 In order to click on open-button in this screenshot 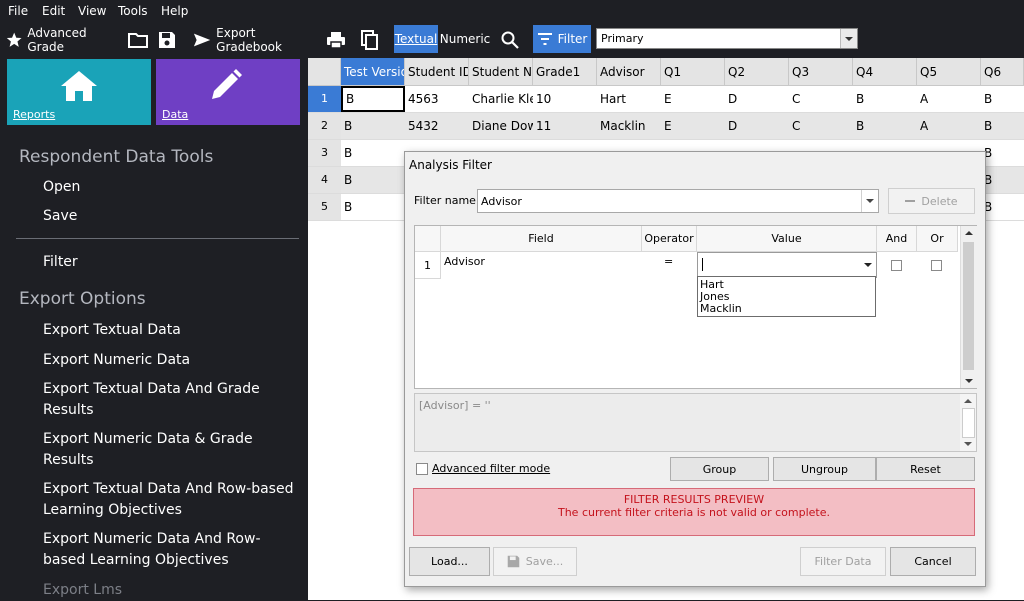, I will do `click(139, 40)`.